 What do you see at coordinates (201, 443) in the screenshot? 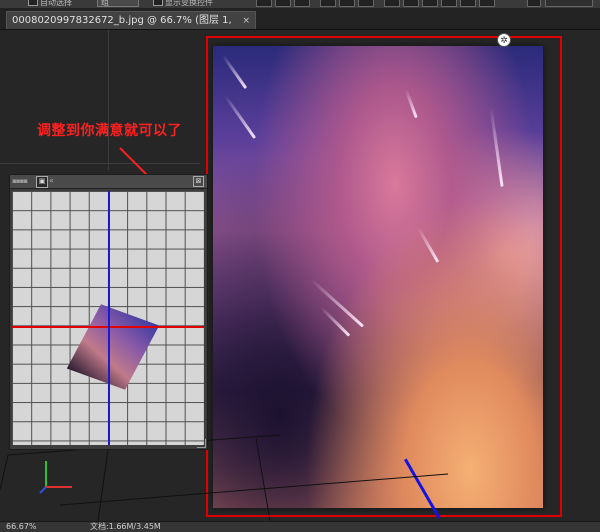
I see `resize-handle` at bounding box center [201, 443].